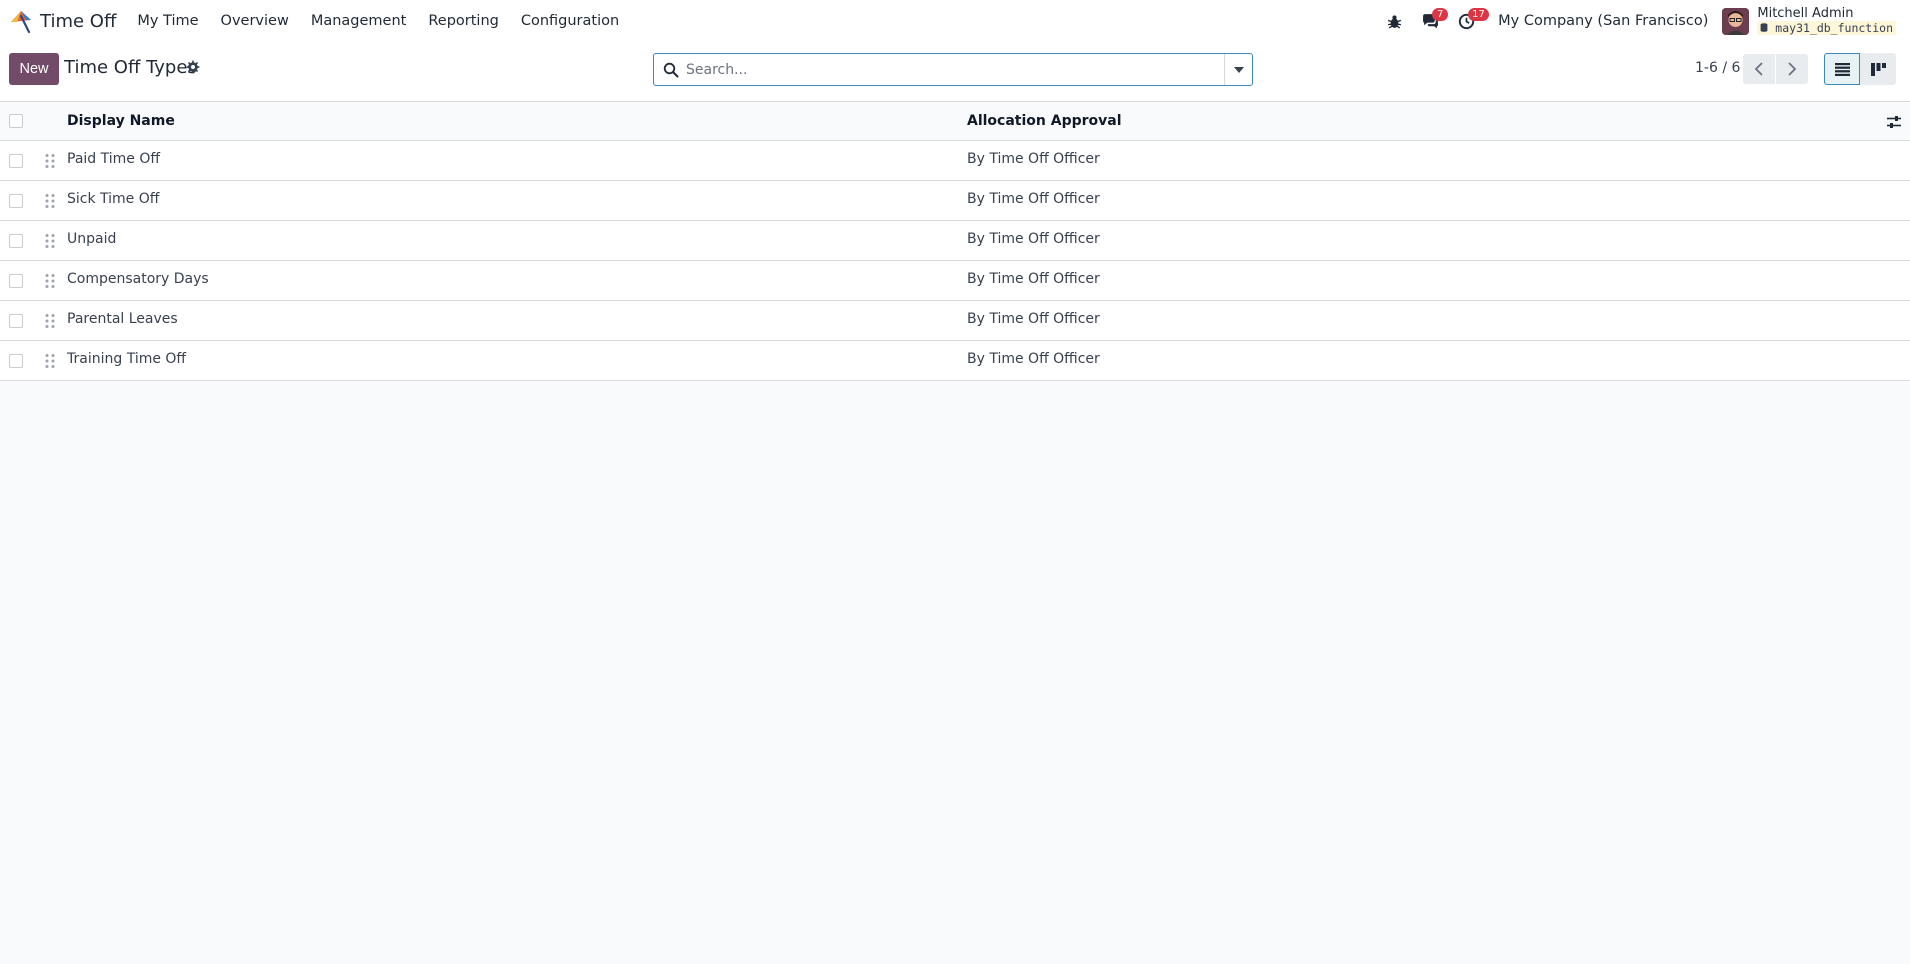 The height and width of the screenshot is (964, 1910). I want to click on caret-down-icon, so click(1238, 69).